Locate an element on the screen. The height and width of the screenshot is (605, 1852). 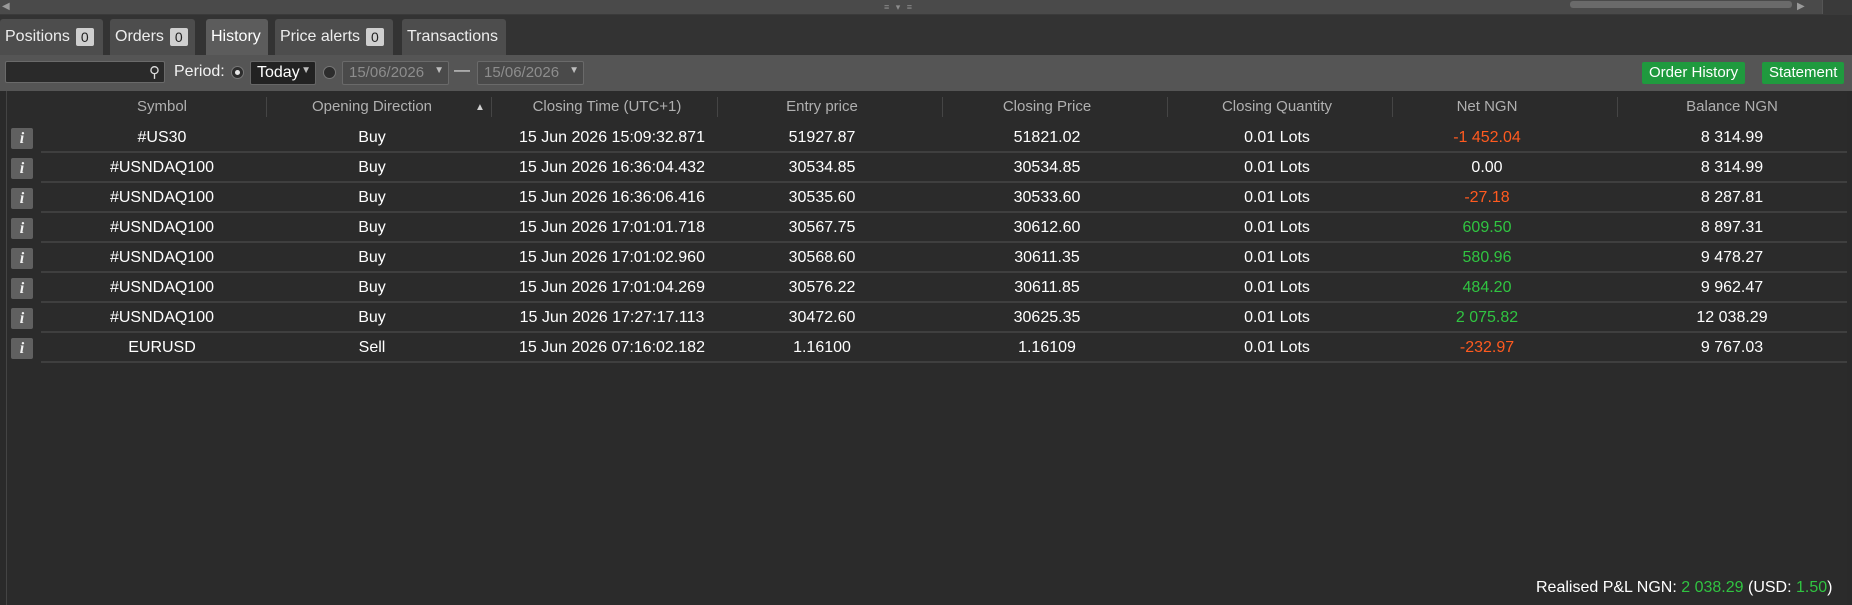
column-header-balance: Balance NGN is located at coordinates (1732, 106).